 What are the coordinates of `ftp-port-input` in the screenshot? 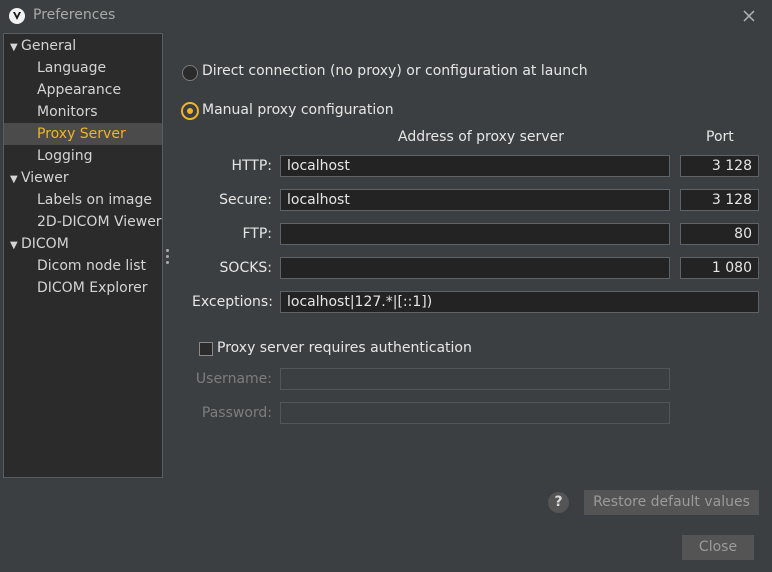 It's located at (719, 234).